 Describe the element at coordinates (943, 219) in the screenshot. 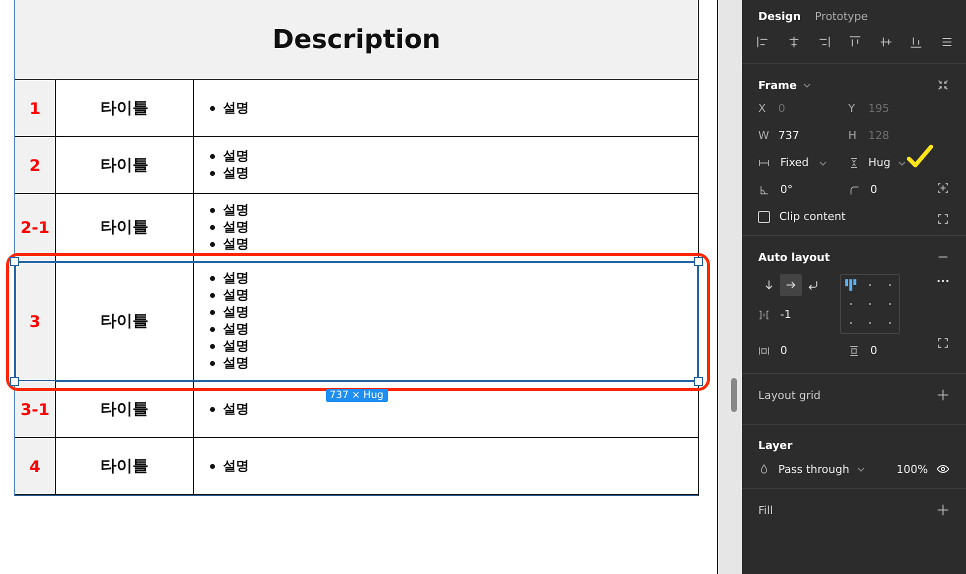

I see `corners-icon` at that location.